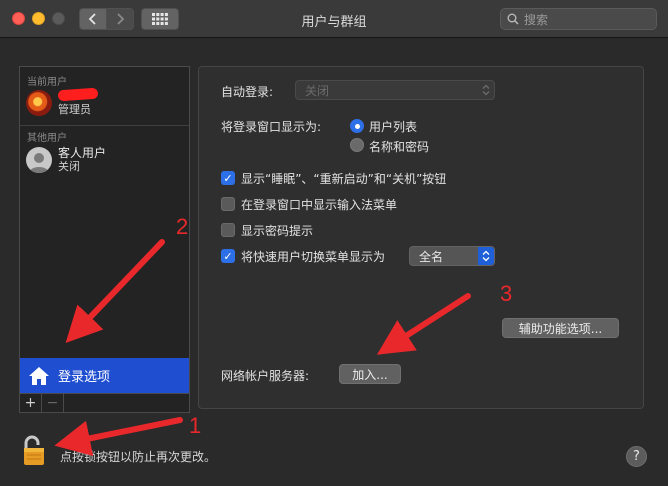  What do you see at coordinates (506, 293) in the screenshot?
I see `annotation-number-3: 3` at bounding box center [506, 293].